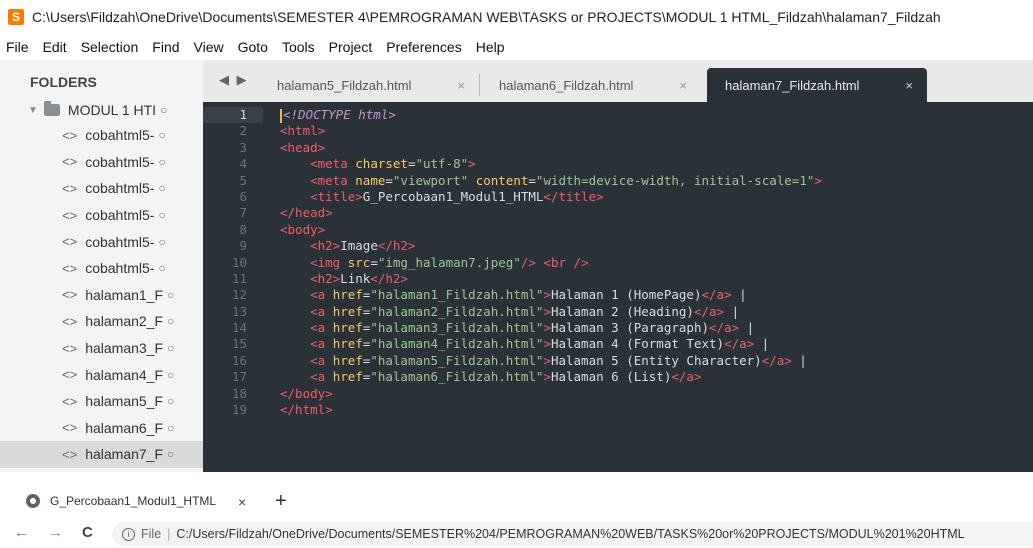 This screenshot has width=1033, height=548. Describe the element at coordinates (87, 532) in the screenshot. I see `reload-icon: C` at that location.